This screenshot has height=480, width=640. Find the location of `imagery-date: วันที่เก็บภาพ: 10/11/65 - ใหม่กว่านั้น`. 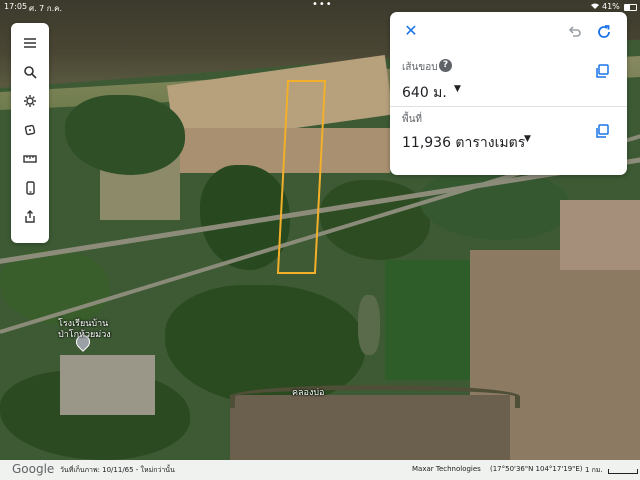

imagery-date: วันที่เก็บภาพ: 10/11/65 - ใหม่กว่านั้น is located at coordinates (117, 470).